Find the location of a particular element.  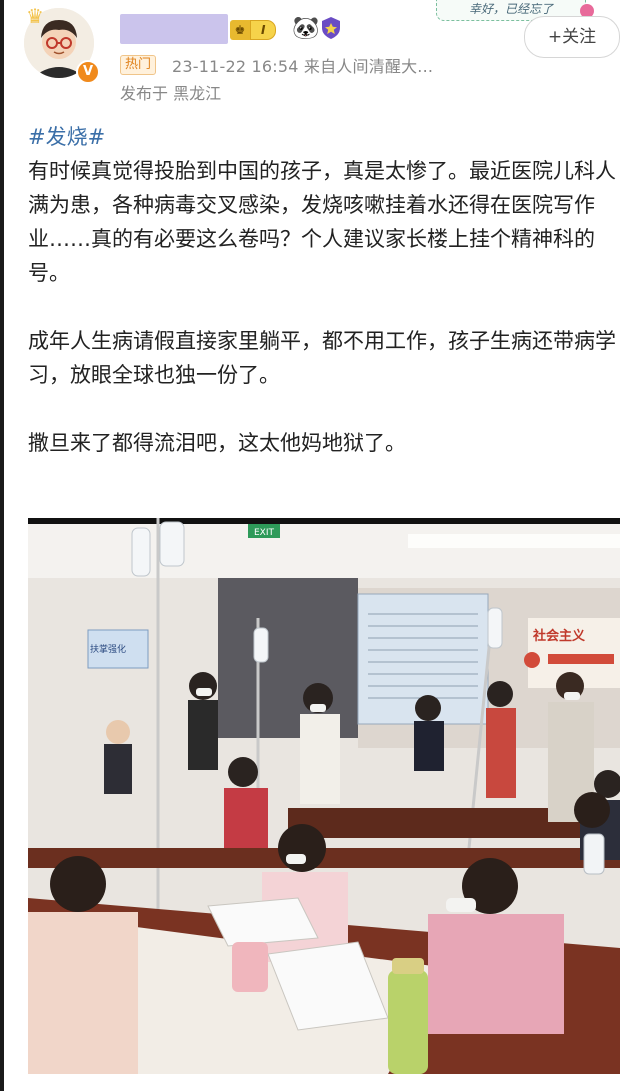

post-paragraph-3: 撒旦来了都得流泪吧，这太他妈地狱了。 is located at coordinates (217, 443).